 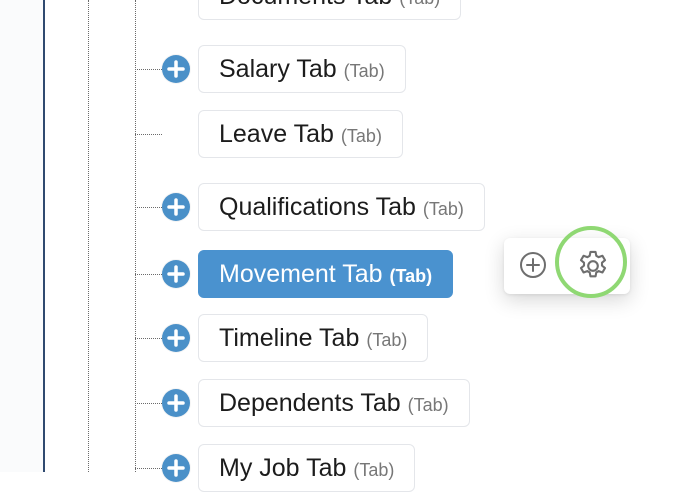 I want to click on plus-circle-outline-icon, so click(x=533, y=265).